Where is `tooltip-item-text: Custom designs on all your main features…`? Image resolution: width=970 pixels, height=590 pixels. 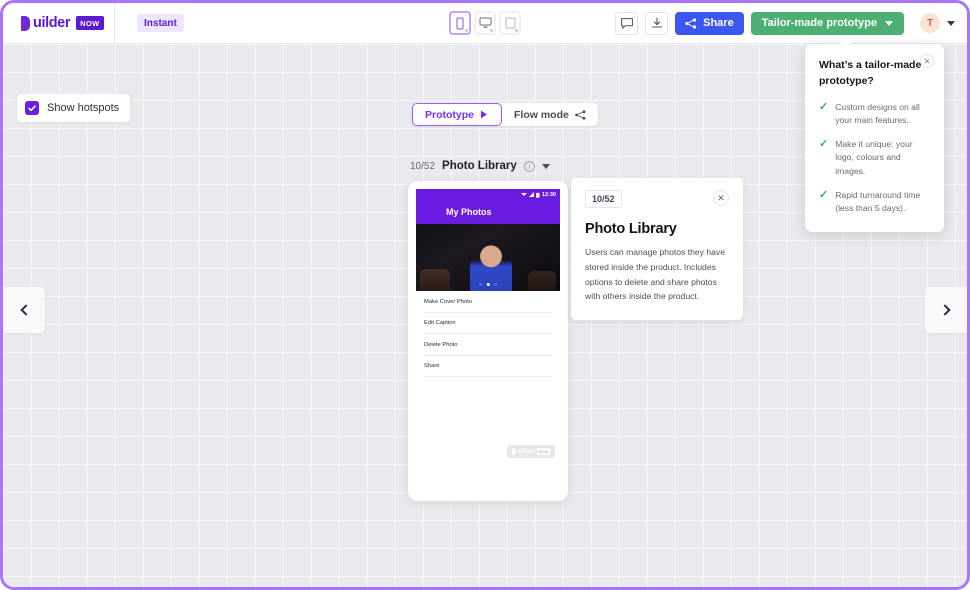
tooltip-item-text: Custom designs on all your main features… is located at coordinates (877, 113).